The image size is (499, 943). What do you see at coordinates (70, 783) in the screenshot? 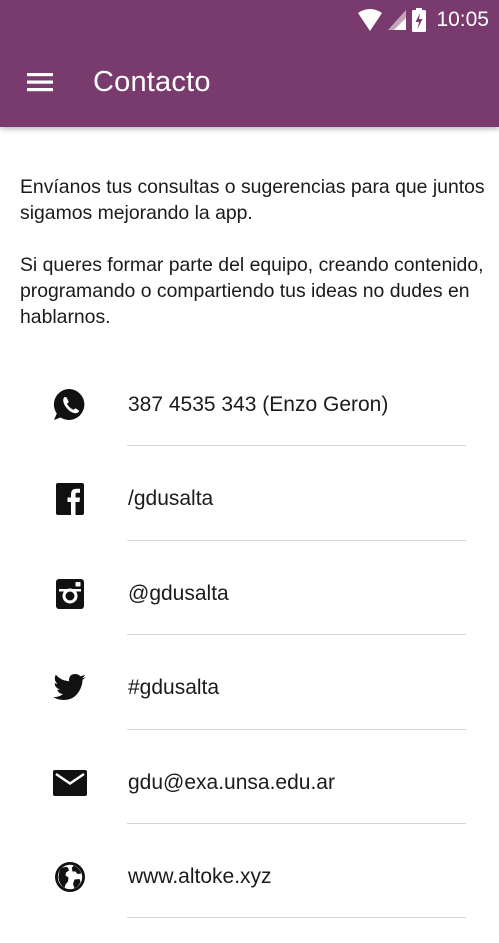
I see `email-icon` at bounding box center [70, 783].